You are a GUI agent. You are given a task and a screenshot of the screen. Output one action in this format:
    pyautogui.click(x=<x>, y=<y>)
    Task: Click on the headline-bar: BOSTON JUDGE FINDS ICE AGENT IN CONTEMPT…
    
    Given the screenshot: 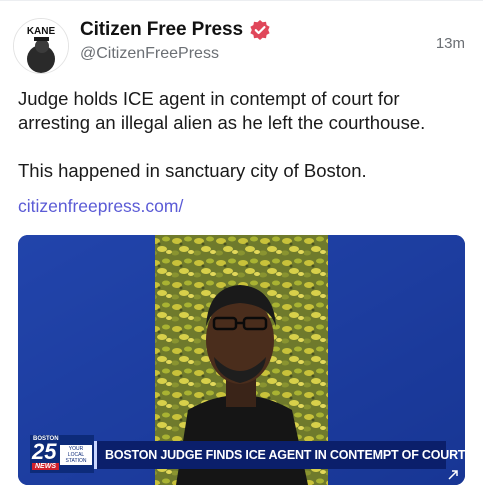 What is the action you would take?
    pyautogui.click(x=279, y=455)
    